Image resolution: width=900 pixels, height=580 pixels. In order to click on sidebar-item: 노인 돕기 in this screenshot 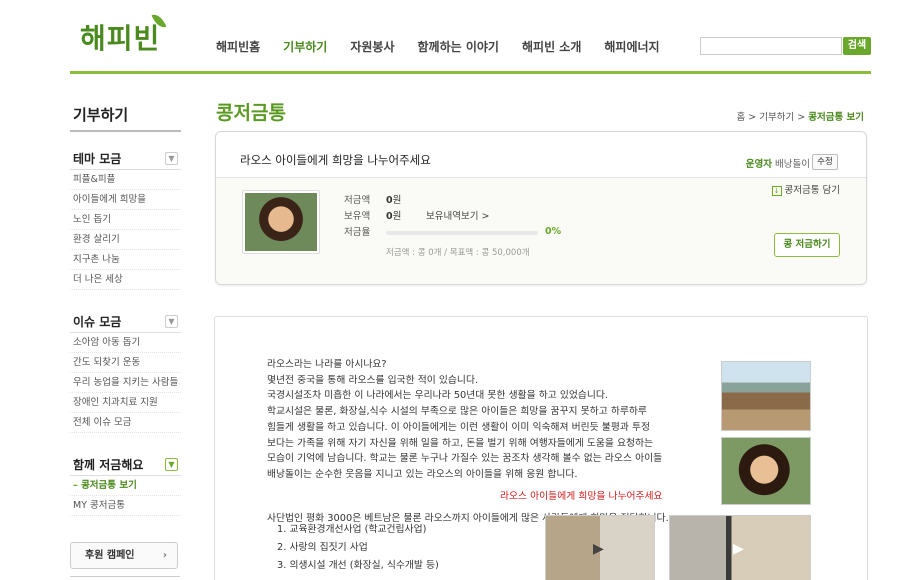, I will do `click(125, 220)`.